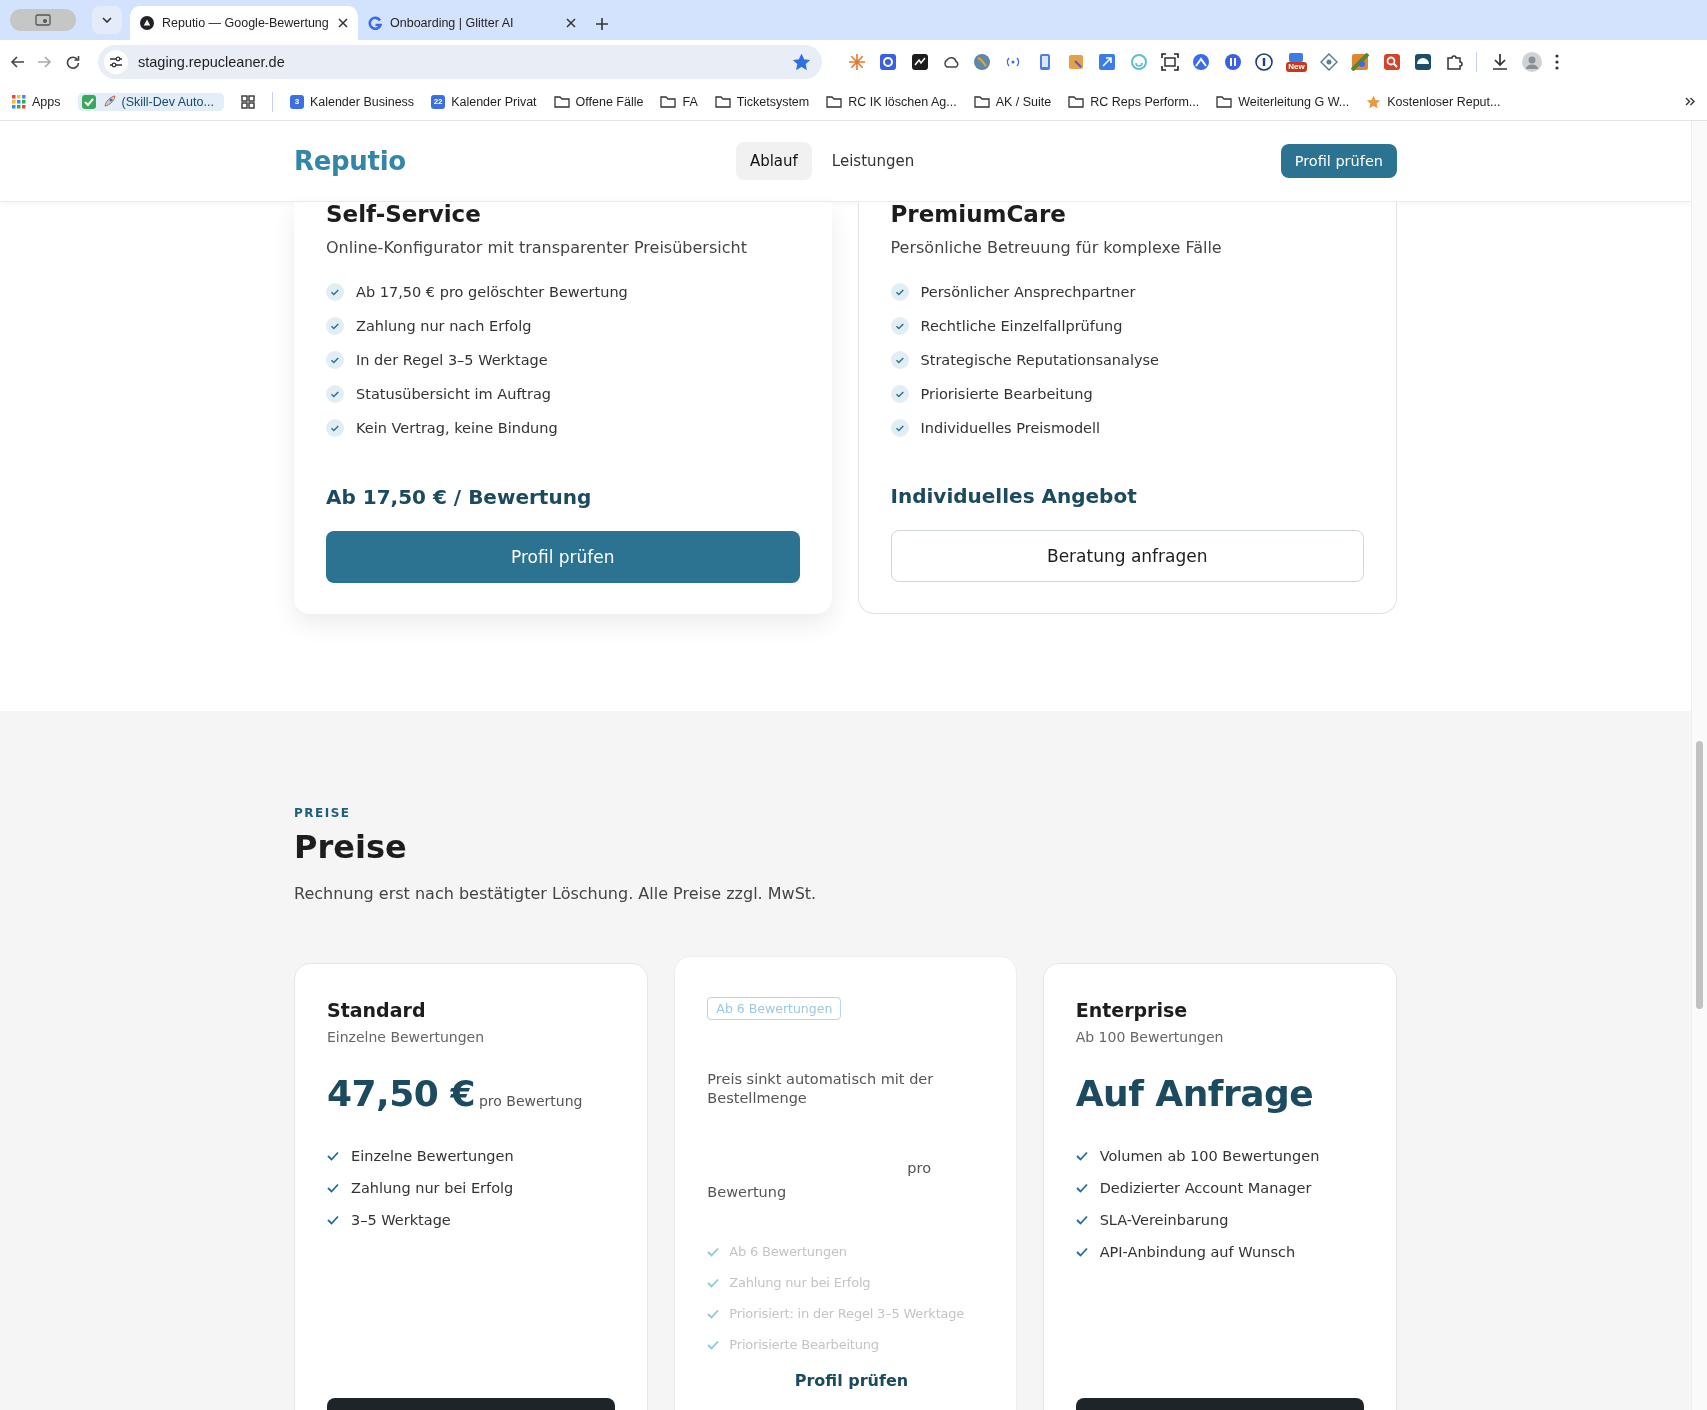 The height and width of the screenshot is (1410, 1707). I want to click on box-icon, so click(1076, 61).